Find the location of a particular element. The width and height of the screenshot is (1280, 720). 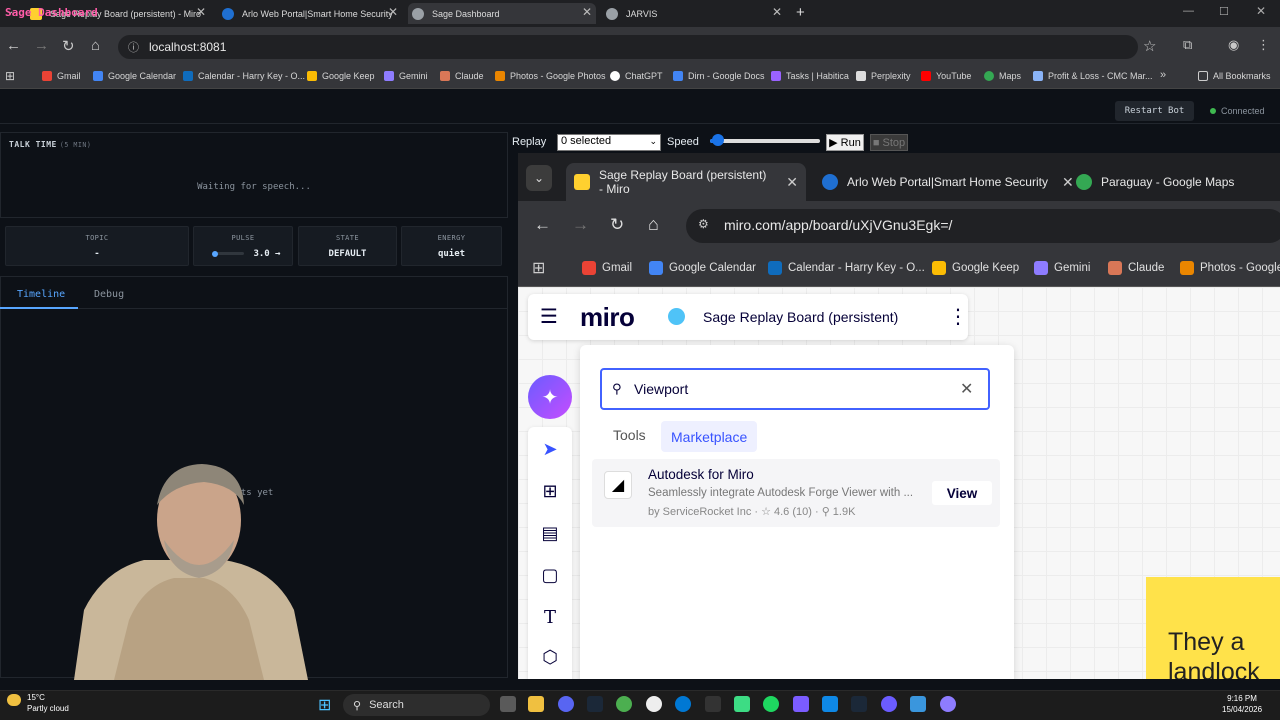

board-name: Sage Replay Board (persistent) is located at coordinates (800, 317).